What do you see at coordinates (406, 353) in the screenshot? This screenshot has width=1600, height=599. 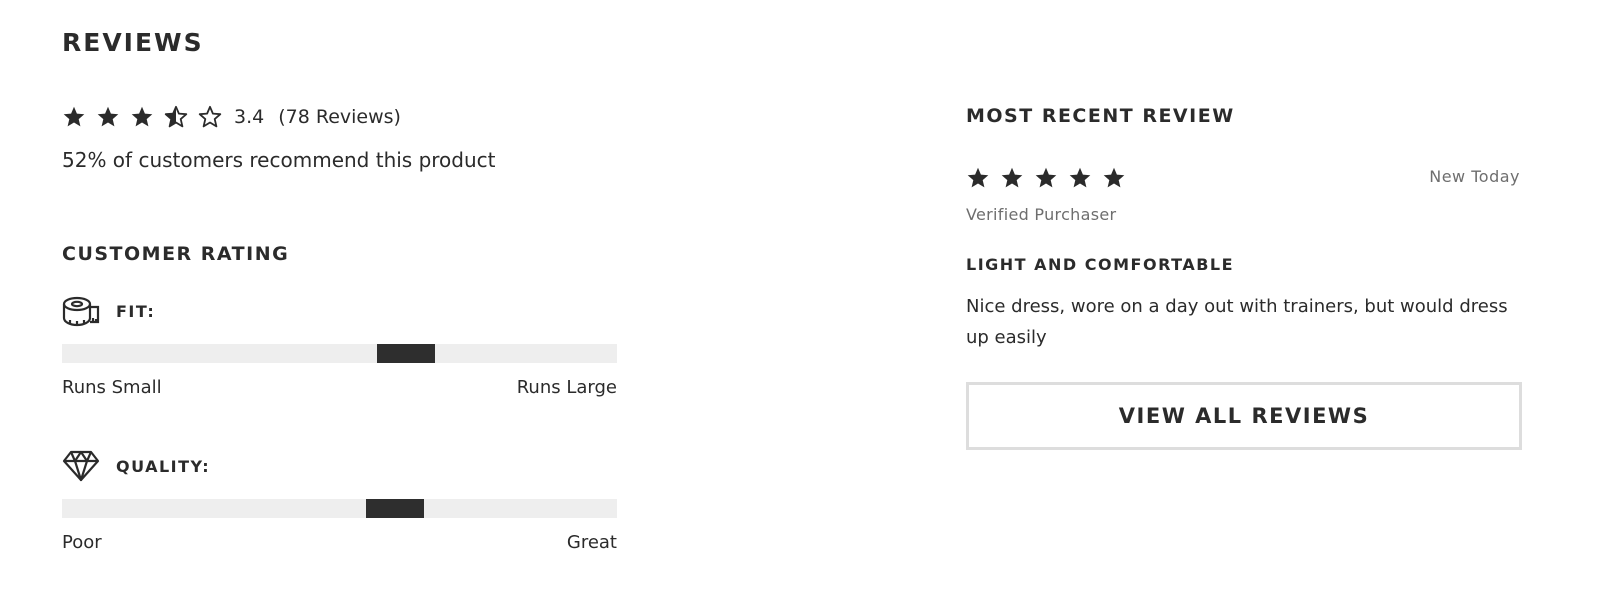 I see `fit-slider-marker` at bounding box center [406, 353].